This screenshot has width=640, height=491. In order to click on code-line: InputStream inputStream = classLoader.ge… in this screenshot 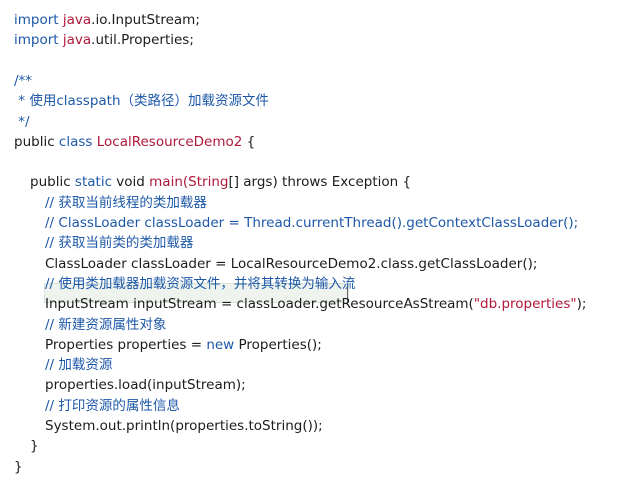, I will do `click(320, 304)`.